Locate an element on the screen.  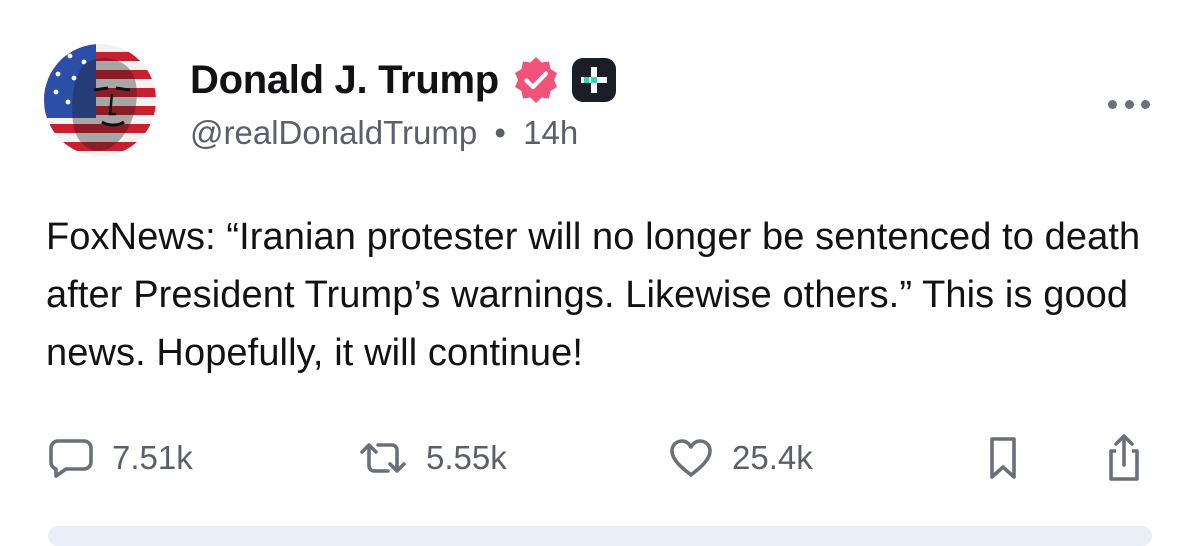
post-timestamp: 14h is located at coordinates (550, 132).